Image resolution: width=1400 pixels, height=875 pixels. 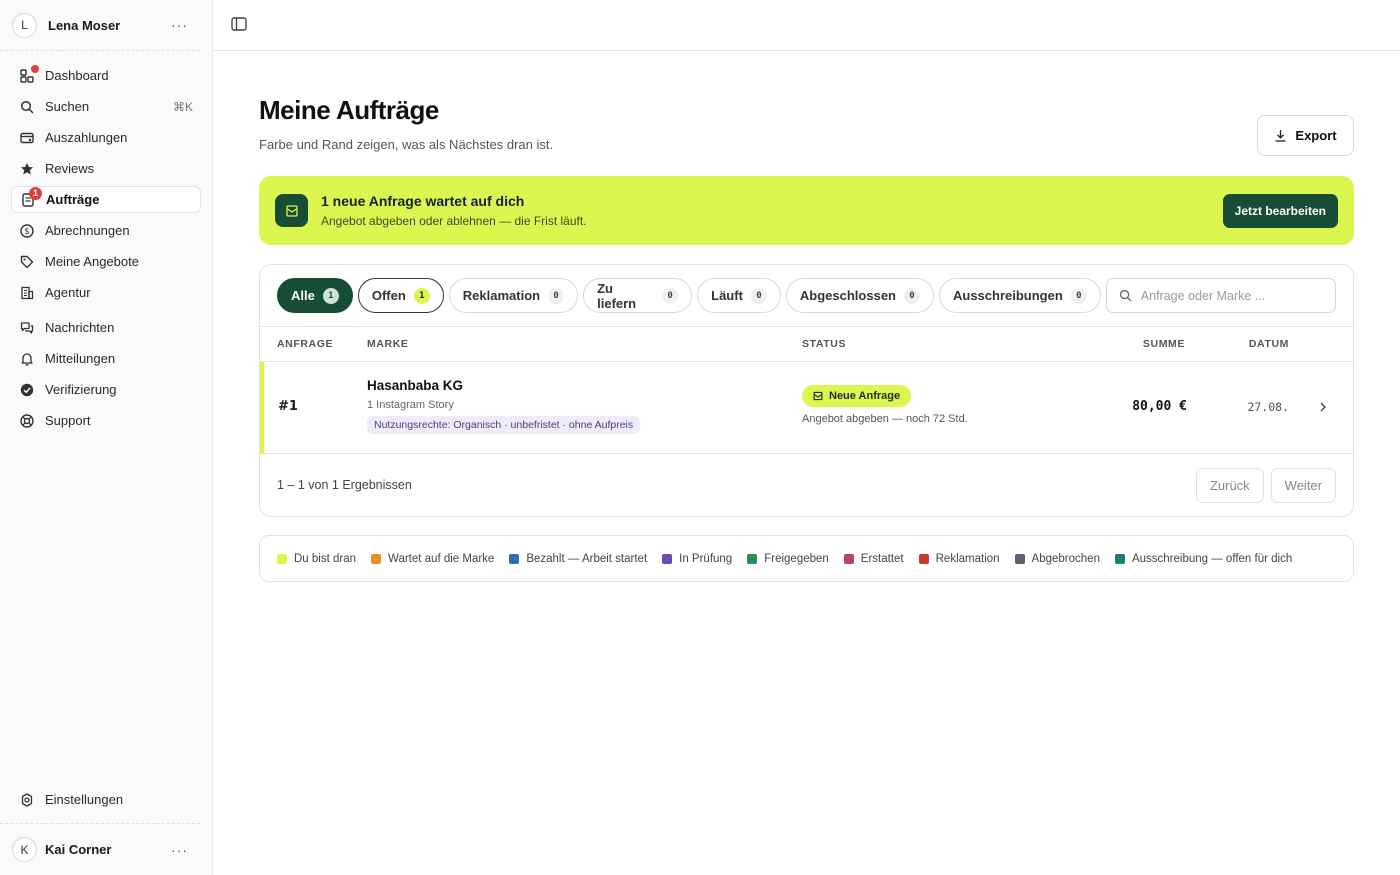 I want to click on sidebar-item-label: Auszahlungen, so click(x=86, y=137).